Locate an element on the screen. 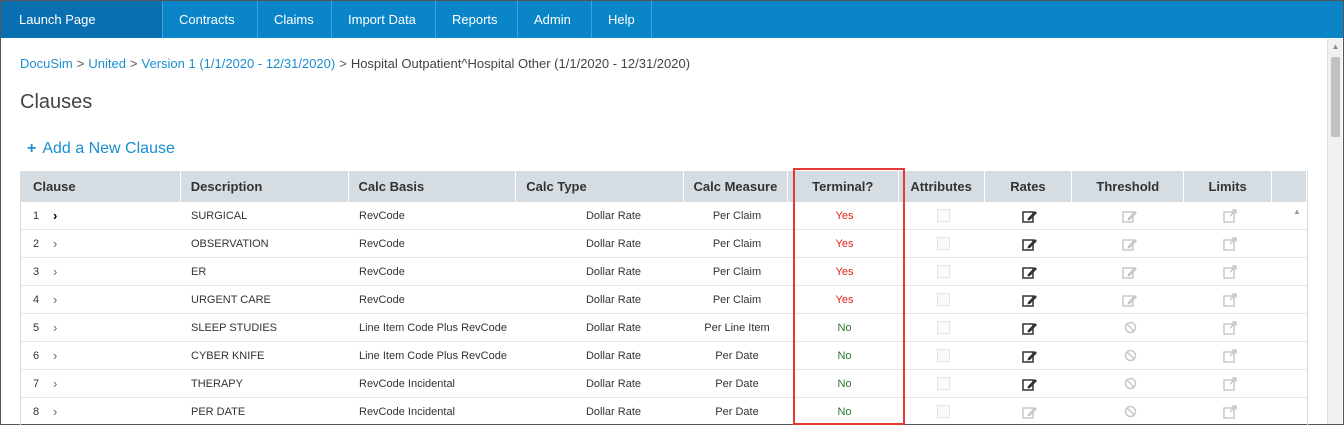 The height and width of the screenshot is (425, 1344). breadcrumb-link-docusim: DocuSim is located at coordinates (46, 63).